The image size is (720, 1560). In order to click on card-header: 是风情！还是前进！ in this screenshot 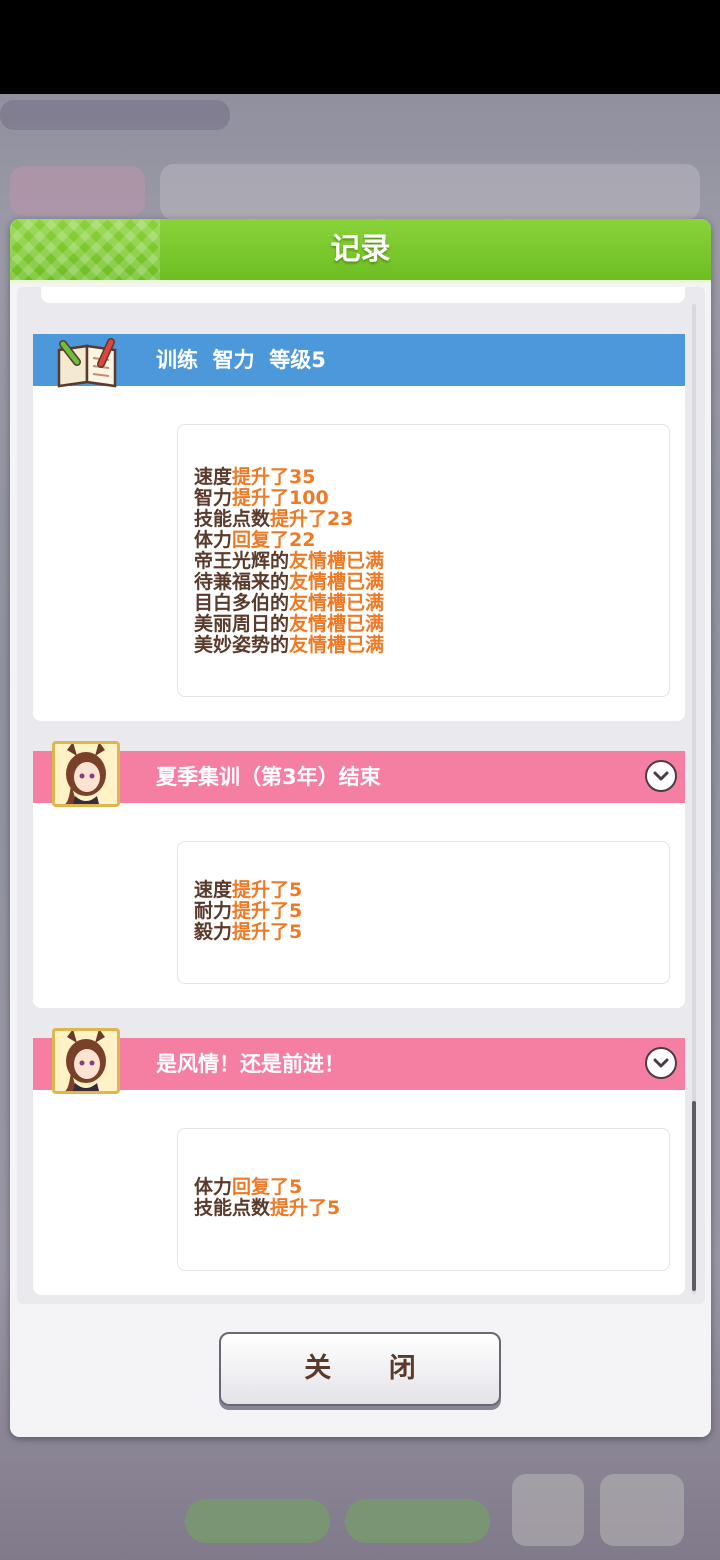, I will do `click(359, 1061)`.